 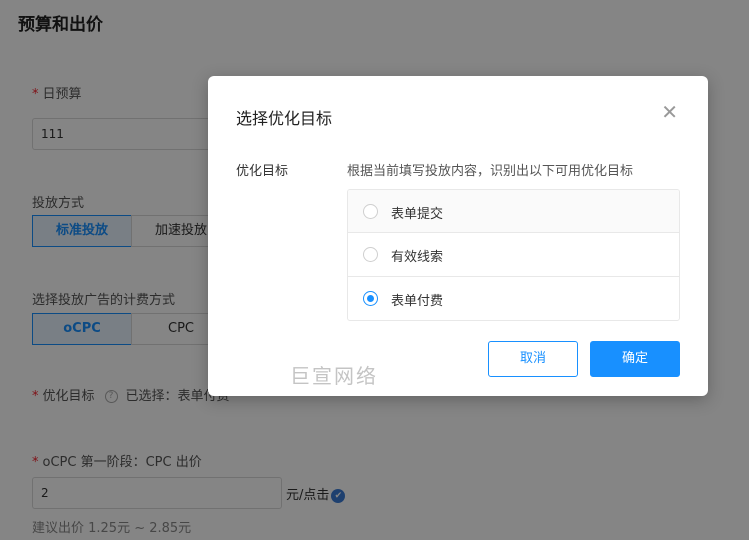 What do you see at coordinates (533, 359) in the screenshot?
I see `cancel-button: 取消` at bounding box center [533, 359].